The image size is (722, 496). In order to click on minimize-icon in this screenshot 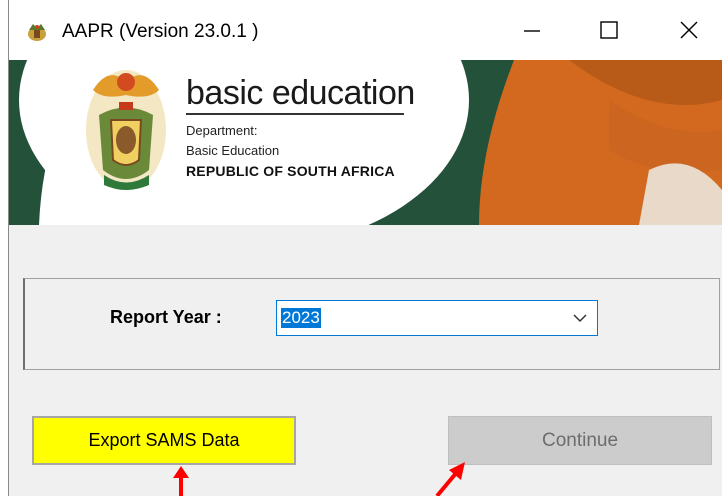, I will do `click(532, 31)`.